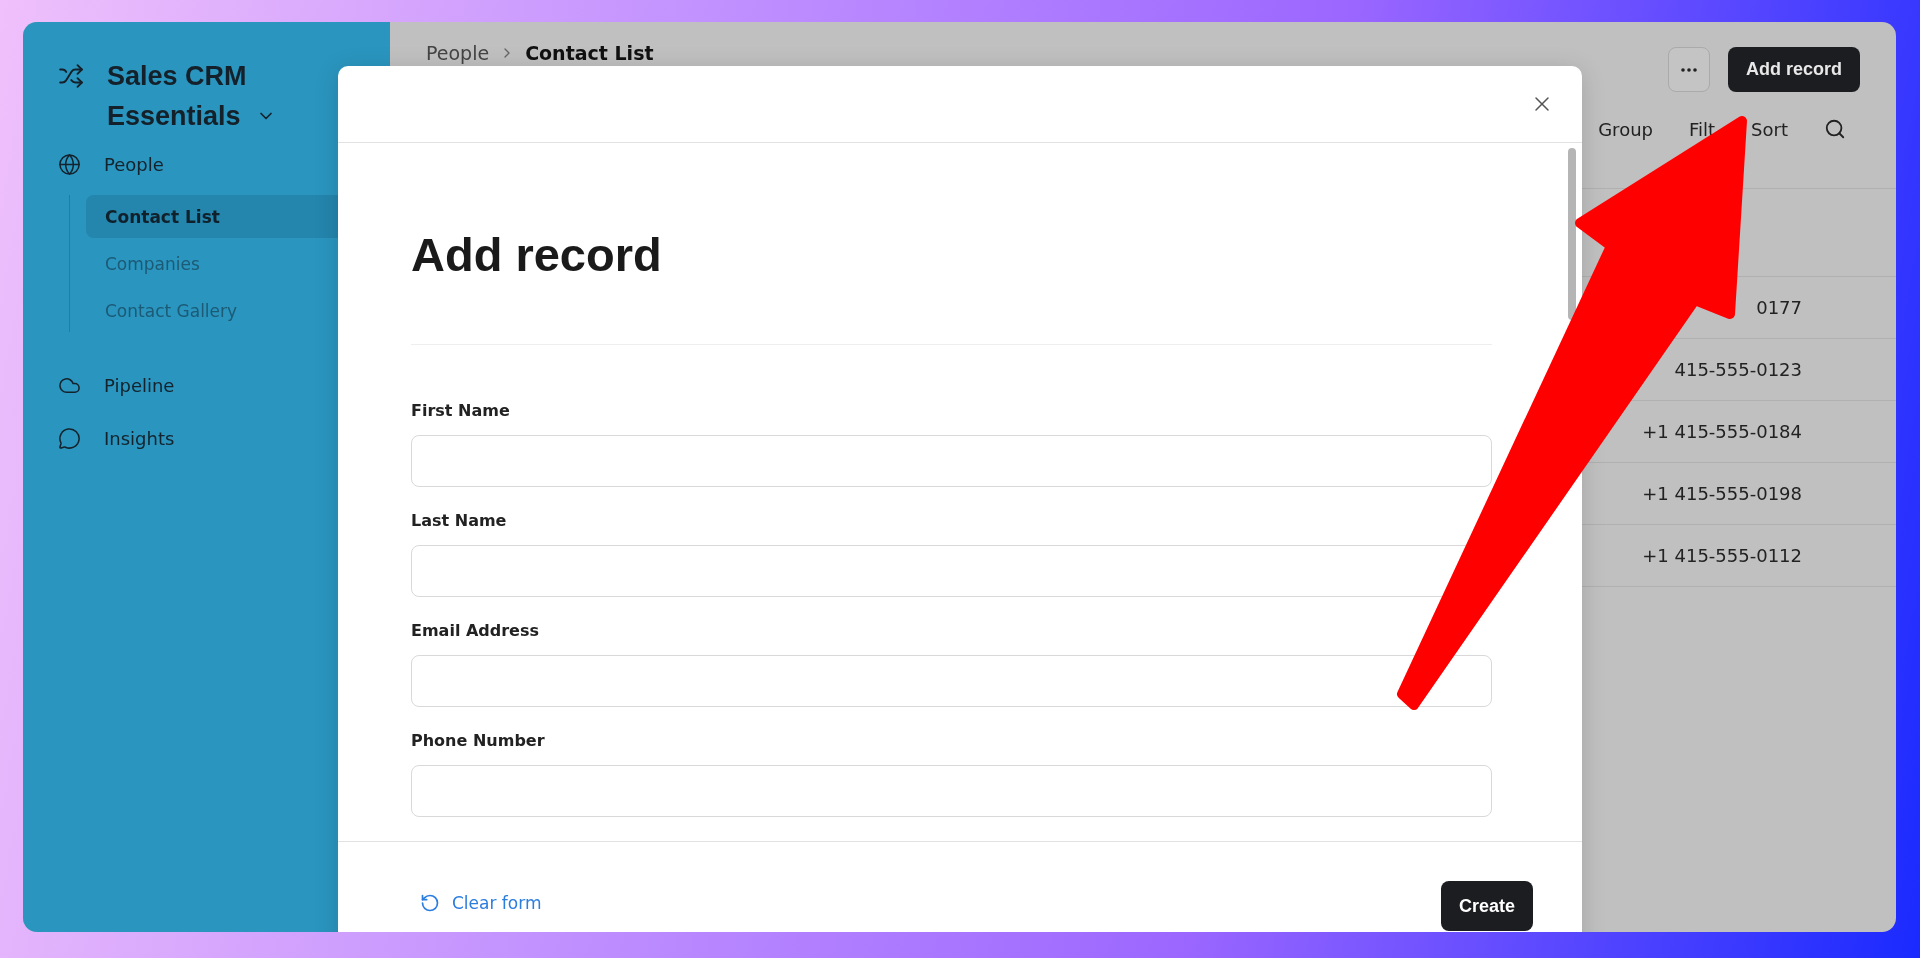 This screenshot has width=1920, height=958. What do you see at coordinates (139, 385) in the screenshot?
I see `nav-item: Pipeline` at bounding box center [139, 385].